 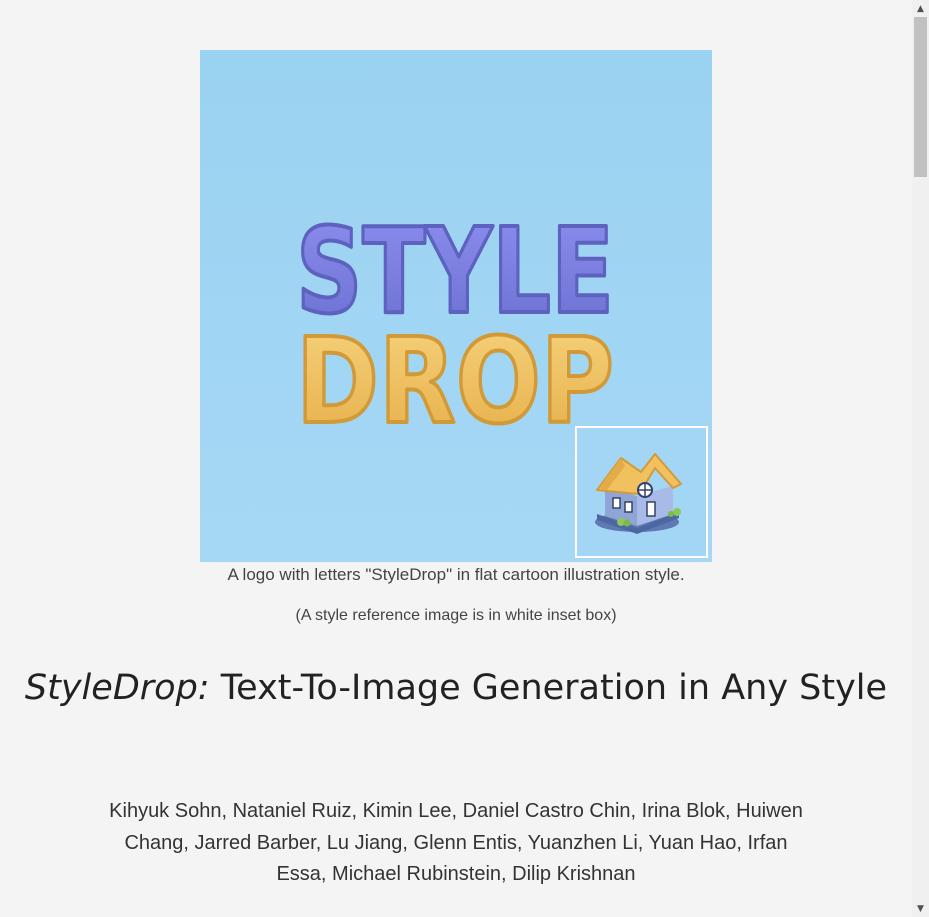 What do you see at coordinates (920, 8) in the screenshot?
I see `scroll-up-arrow-icon: ▲` at bounding box center [920, 8].